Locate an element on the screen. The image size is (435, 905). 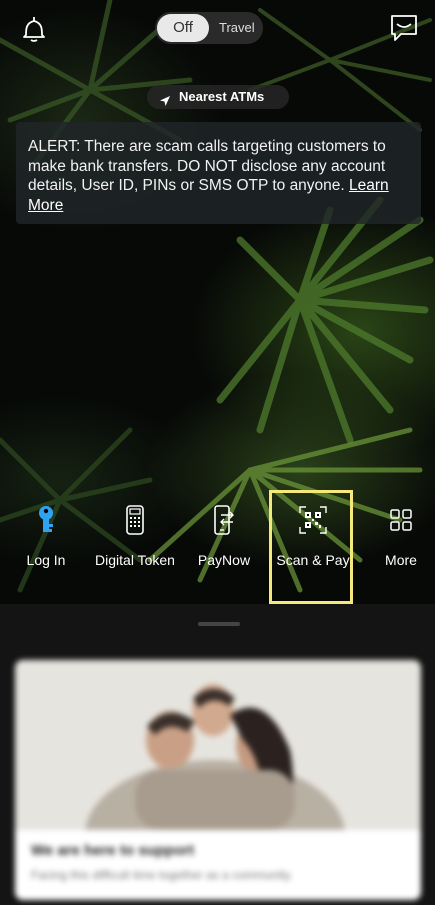
digital-token-button: Digital Token is located at coordinates (135, 534).